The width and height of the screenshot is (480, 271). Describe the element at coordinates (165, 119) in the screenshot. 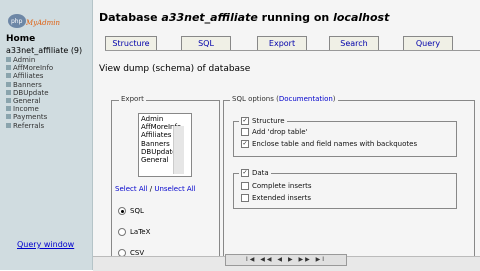

I see `list-item: Admin` at that location.